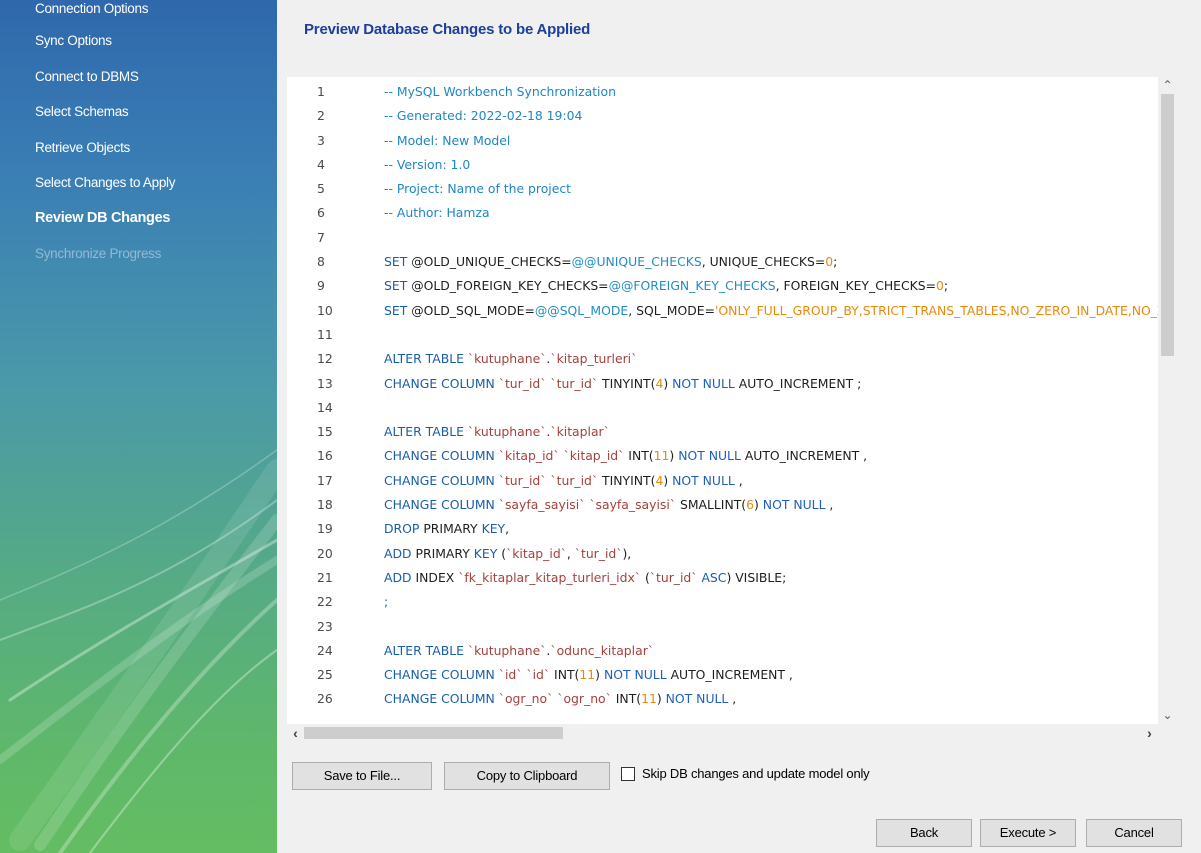  I want to click on line-number: 9, so click(321, 286).